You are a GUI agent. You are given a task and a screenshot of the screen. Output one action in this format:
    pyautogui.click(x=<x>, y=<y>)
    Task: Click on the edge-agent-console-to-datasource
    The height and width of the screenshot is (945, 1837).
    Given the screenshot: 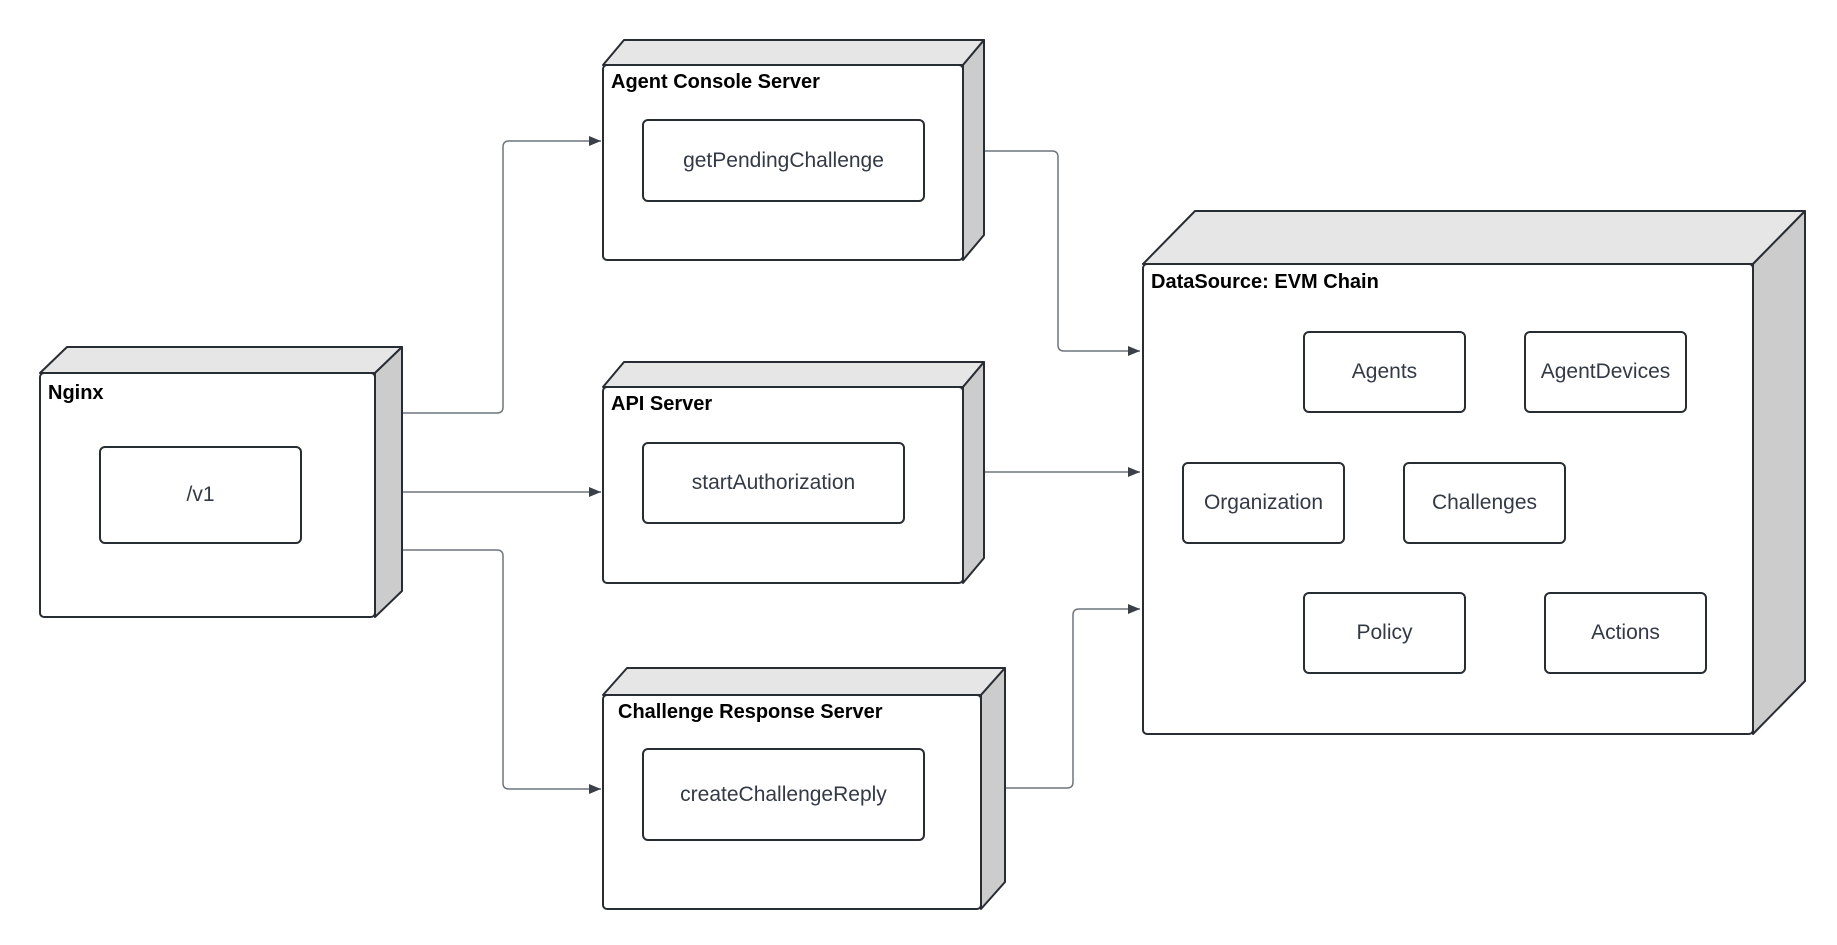 What is the action you would take?
    pyautogui.click(x=1061, y=253)
    